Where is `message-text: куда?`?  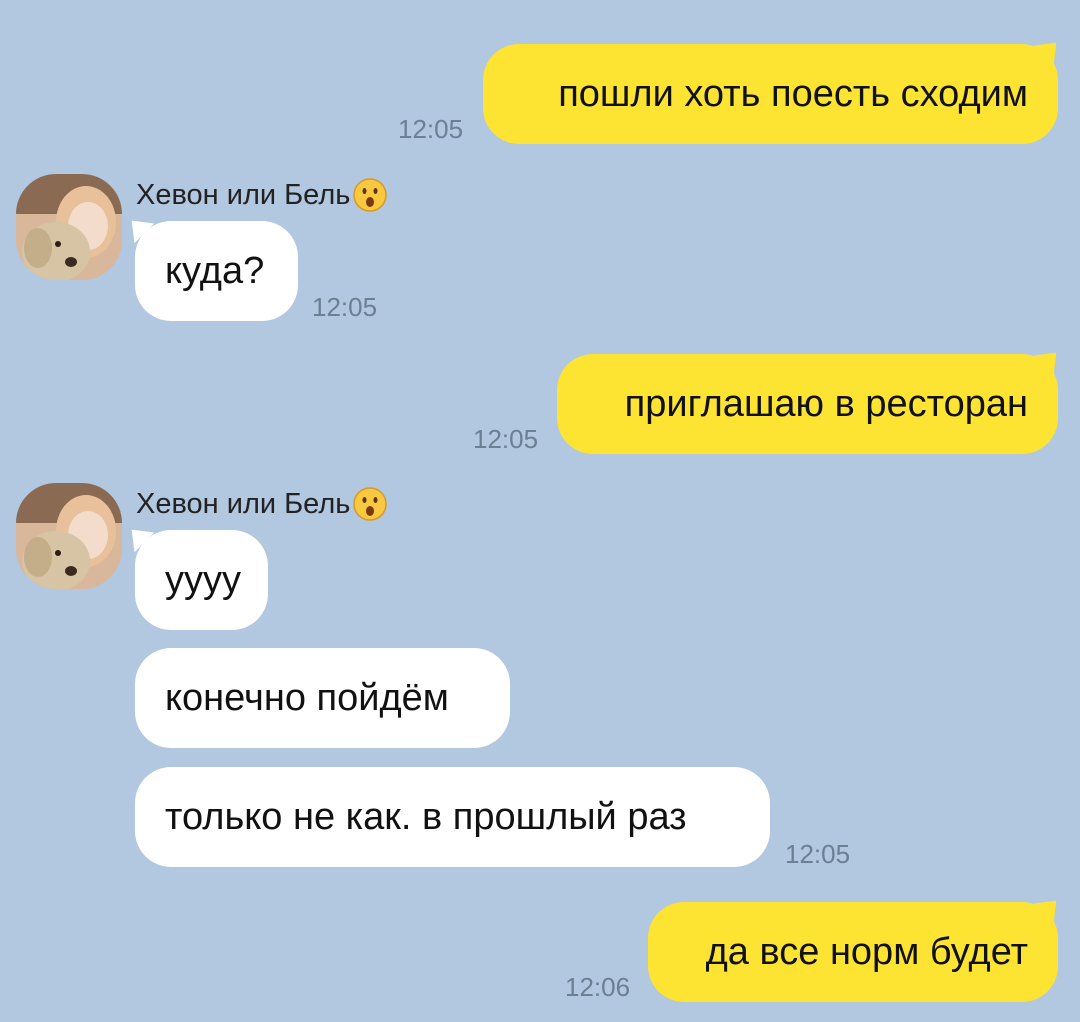 message-text: куда? is located at coordinates (215, 271).